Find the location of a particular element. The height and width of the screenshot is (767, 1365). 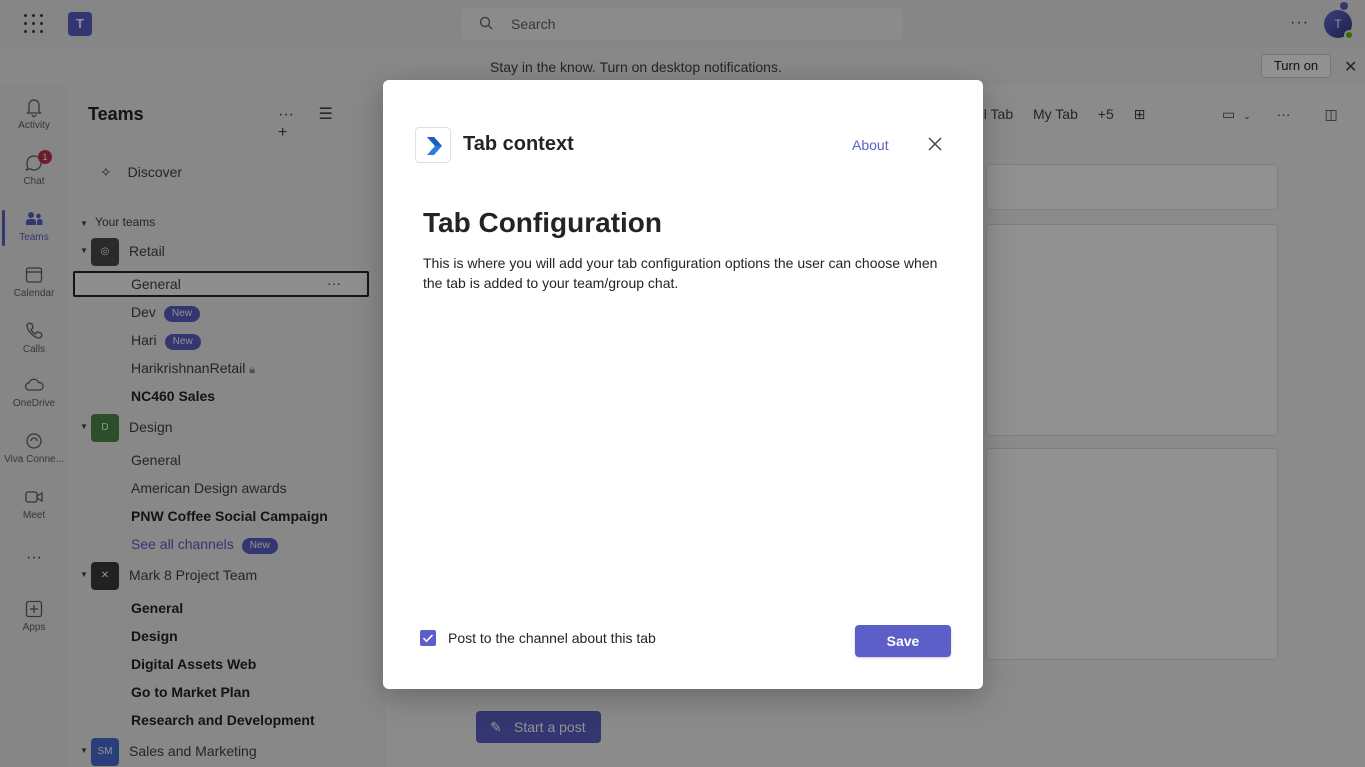

configuration-heading: Tab Configuration is located at coordinates (542, 222).